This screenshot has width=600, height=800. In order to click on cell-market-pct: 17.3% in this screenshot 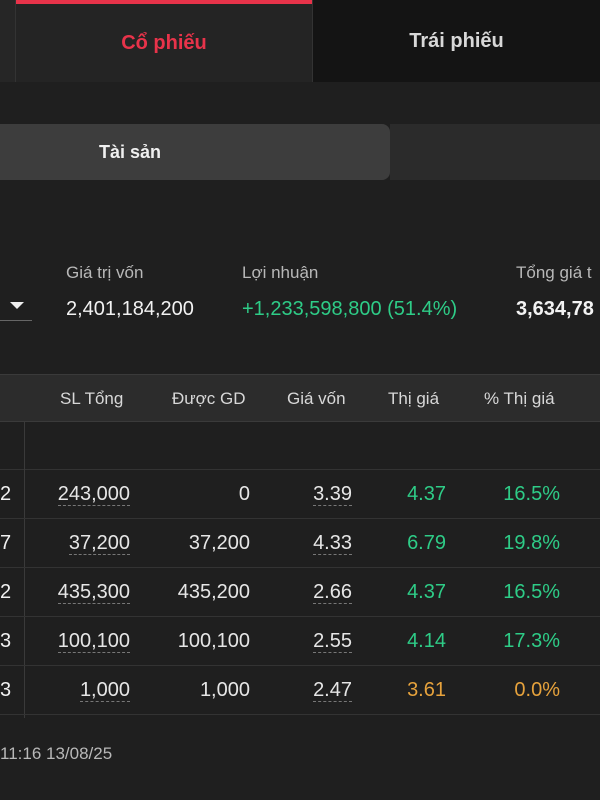, I will do `click(531, 641)`.